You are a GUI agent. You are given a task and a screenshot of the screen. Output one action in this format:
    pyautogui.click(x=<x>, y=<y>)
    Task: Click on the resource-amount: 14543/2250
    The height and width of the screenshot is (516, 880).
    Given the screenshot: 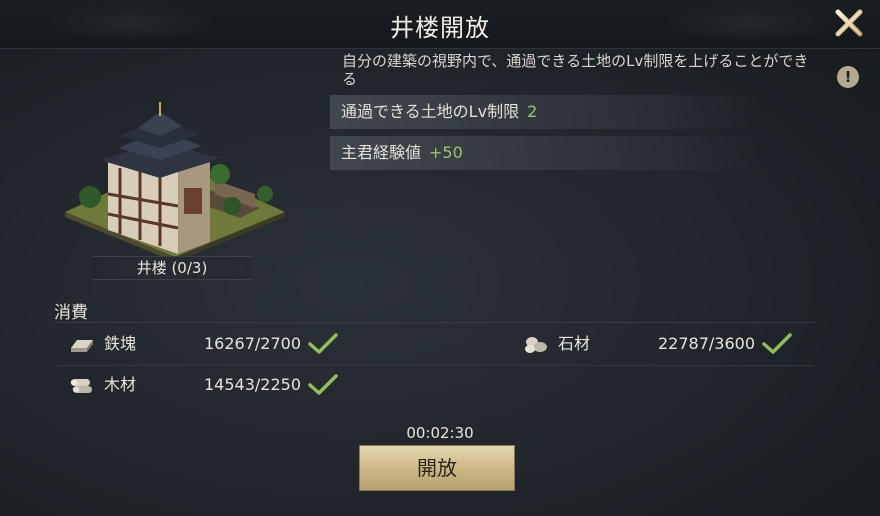 What is the action you would take?
    pyautogui.click(x=253, y=384)
    